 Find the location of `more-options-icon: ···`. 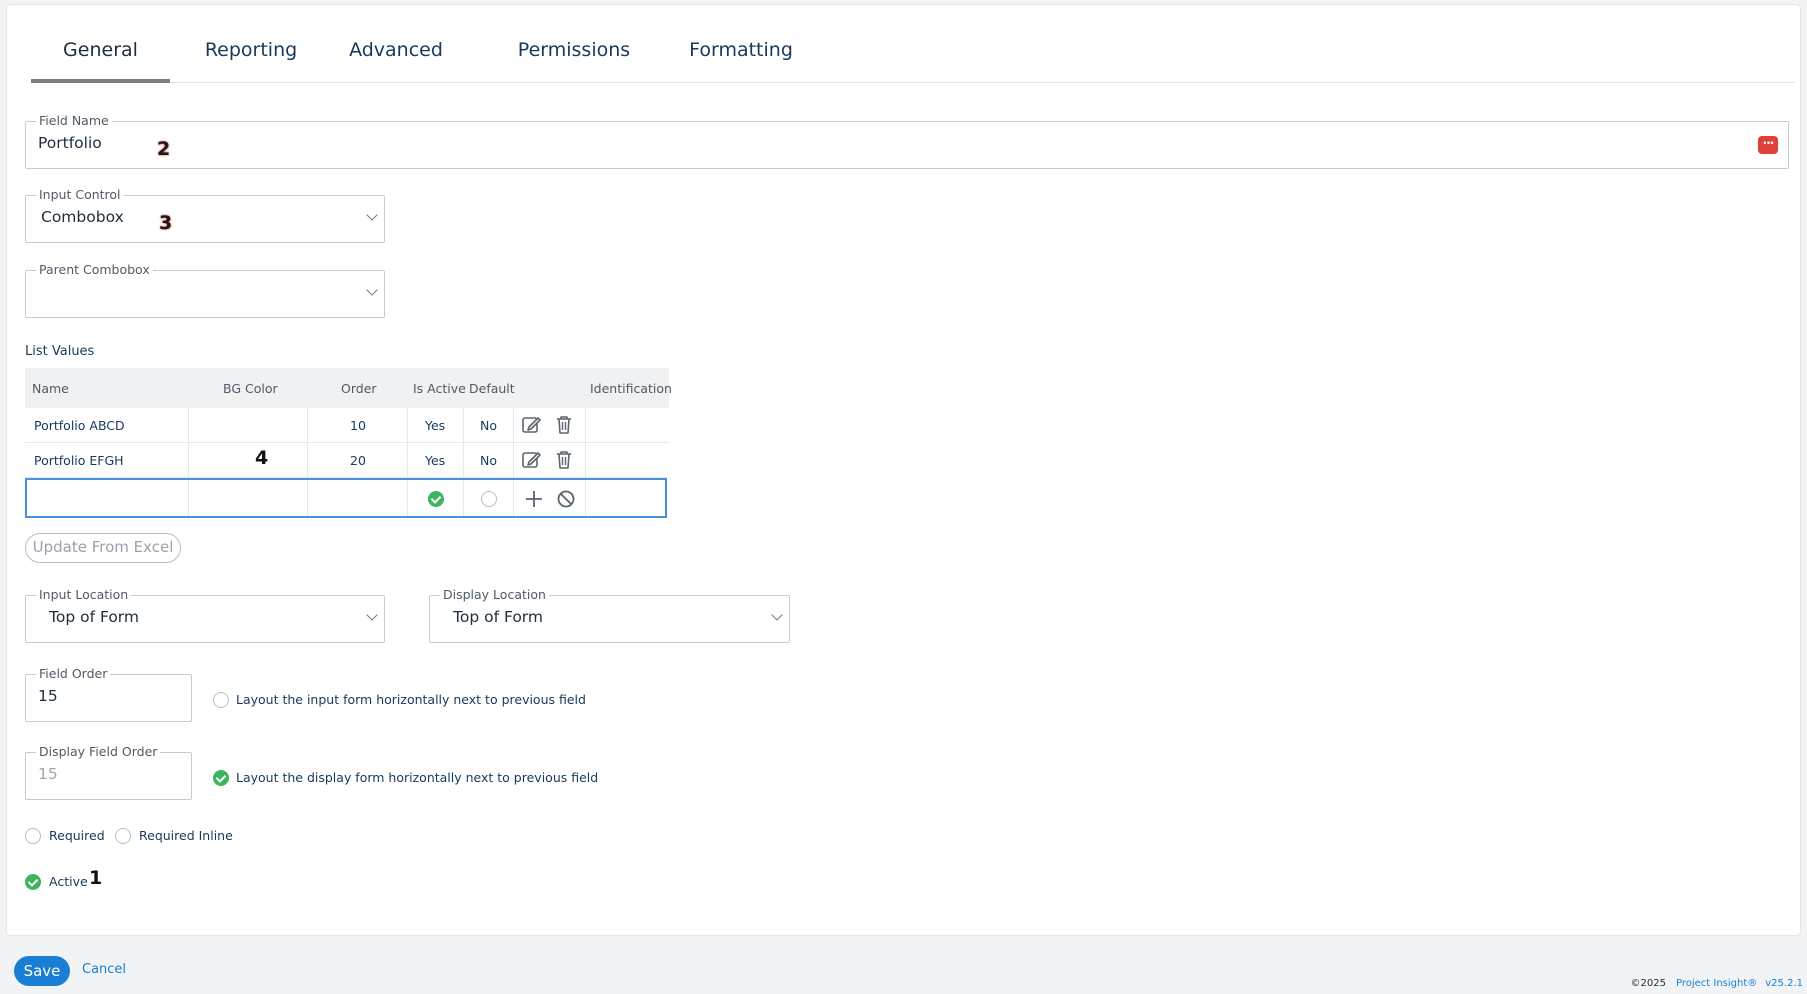

more-options-icon: ··· is located at coordinates (1768, 145).